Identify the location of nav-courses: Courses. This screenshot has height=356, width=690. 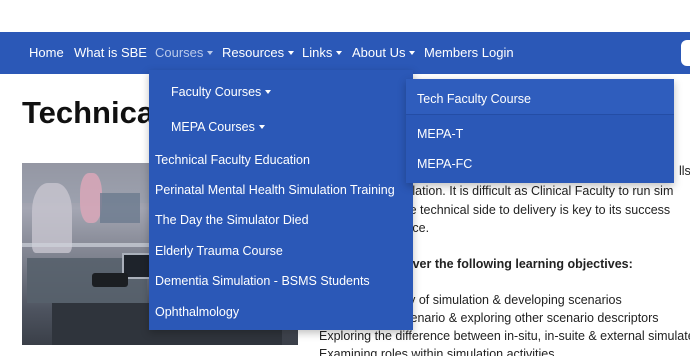
(184, 53).